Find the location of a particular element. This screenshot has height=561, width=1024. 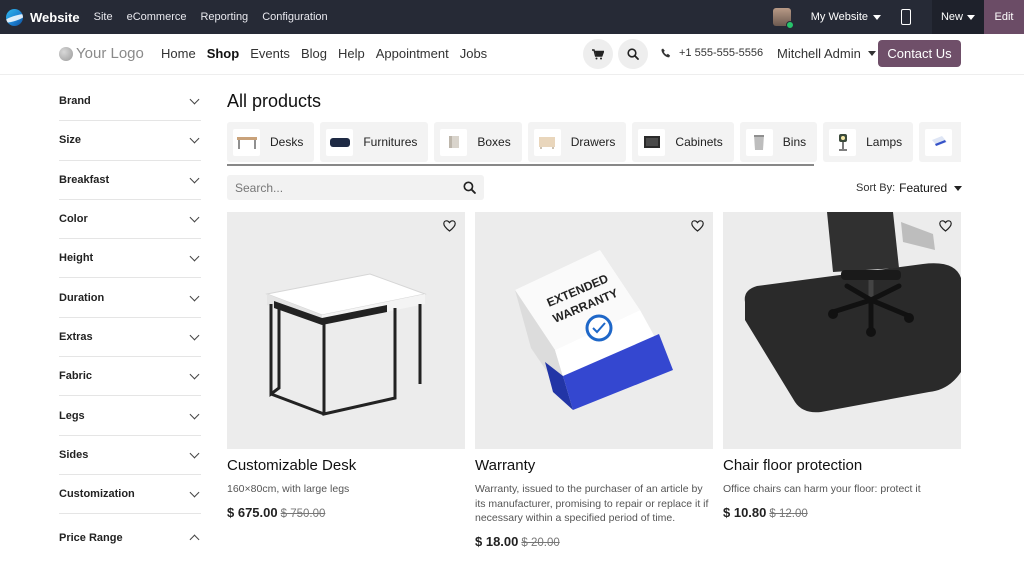

product-image-chair-mat is located at coordinates (842, 330).